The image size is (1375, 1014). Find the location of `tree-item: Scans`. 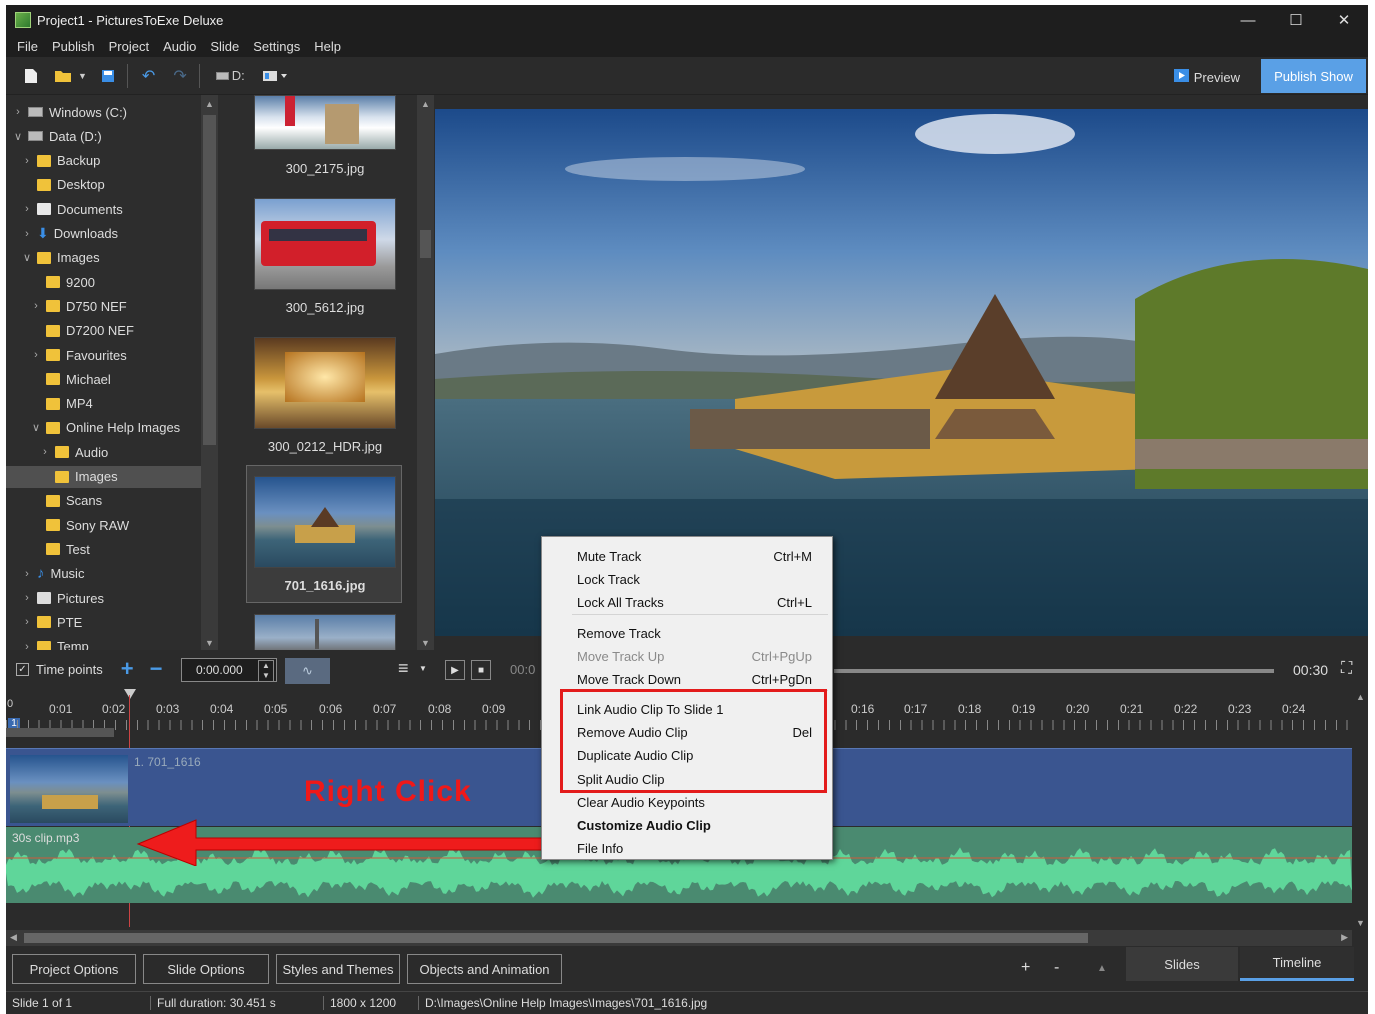

tree-item: Scans is located at coordinates (103, 501).